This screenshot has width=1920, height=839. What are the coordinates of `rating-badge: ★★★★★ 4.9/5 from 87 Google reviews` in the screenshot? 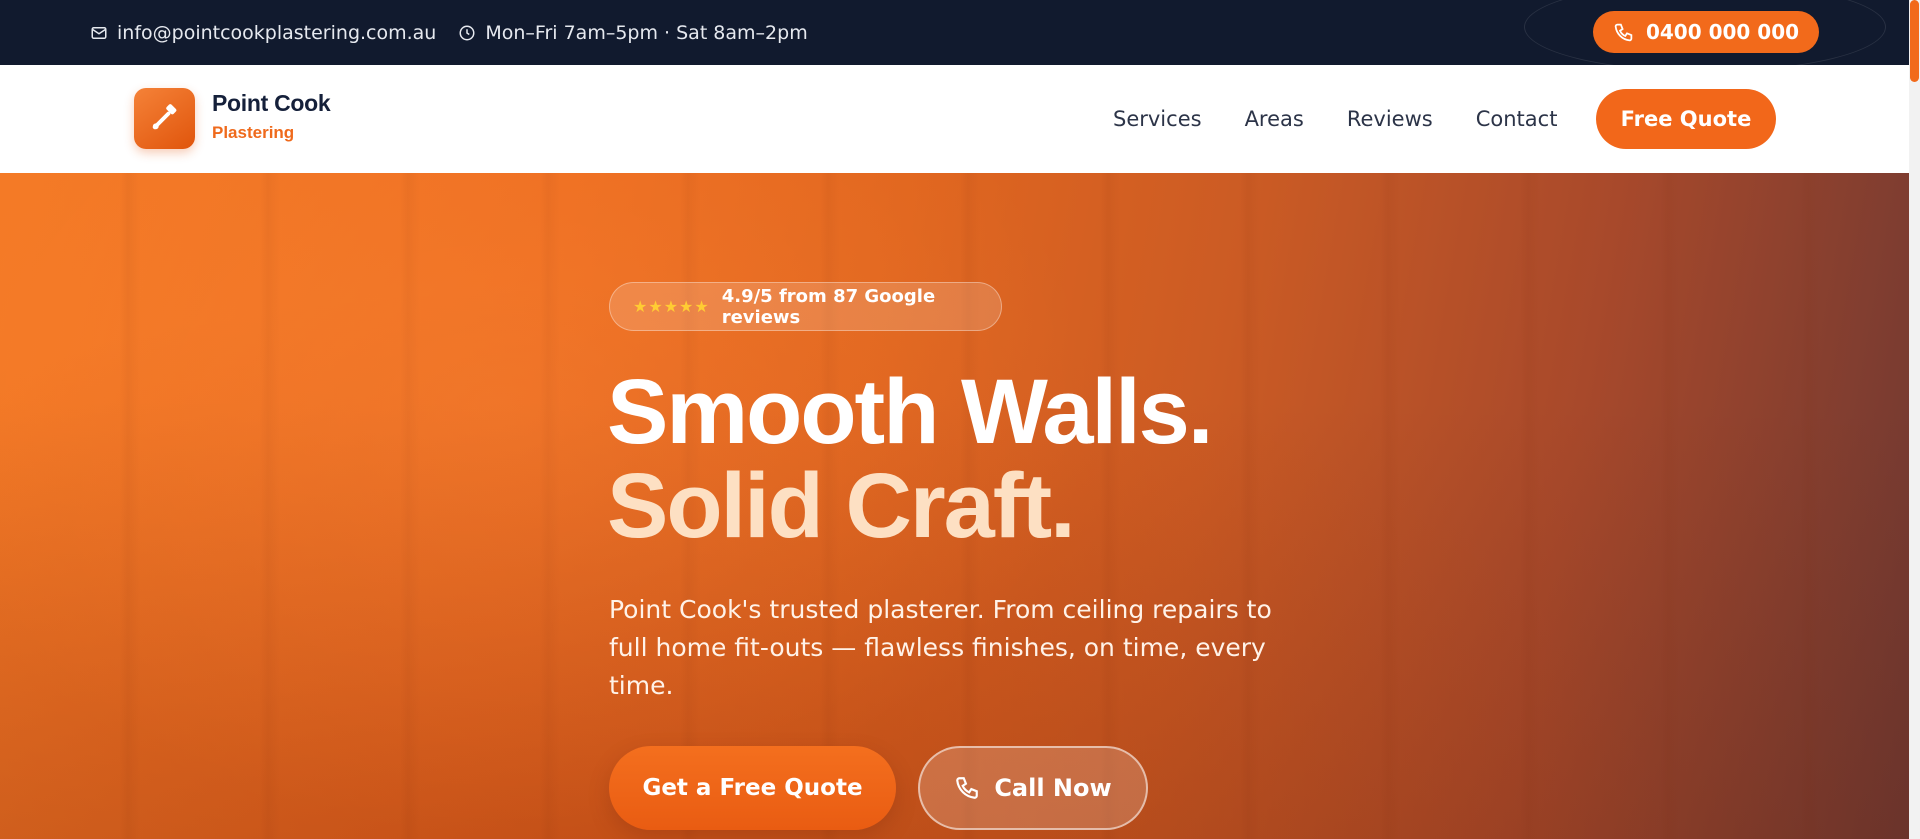 It's located at (805, 306).